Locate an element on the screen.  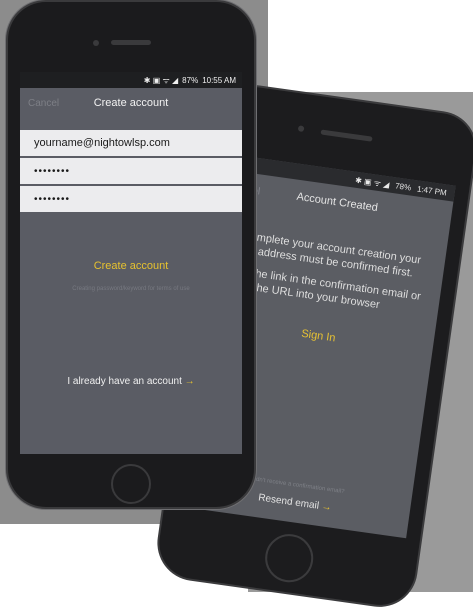
screen-title: Create account is located at coordinates (131, 103).